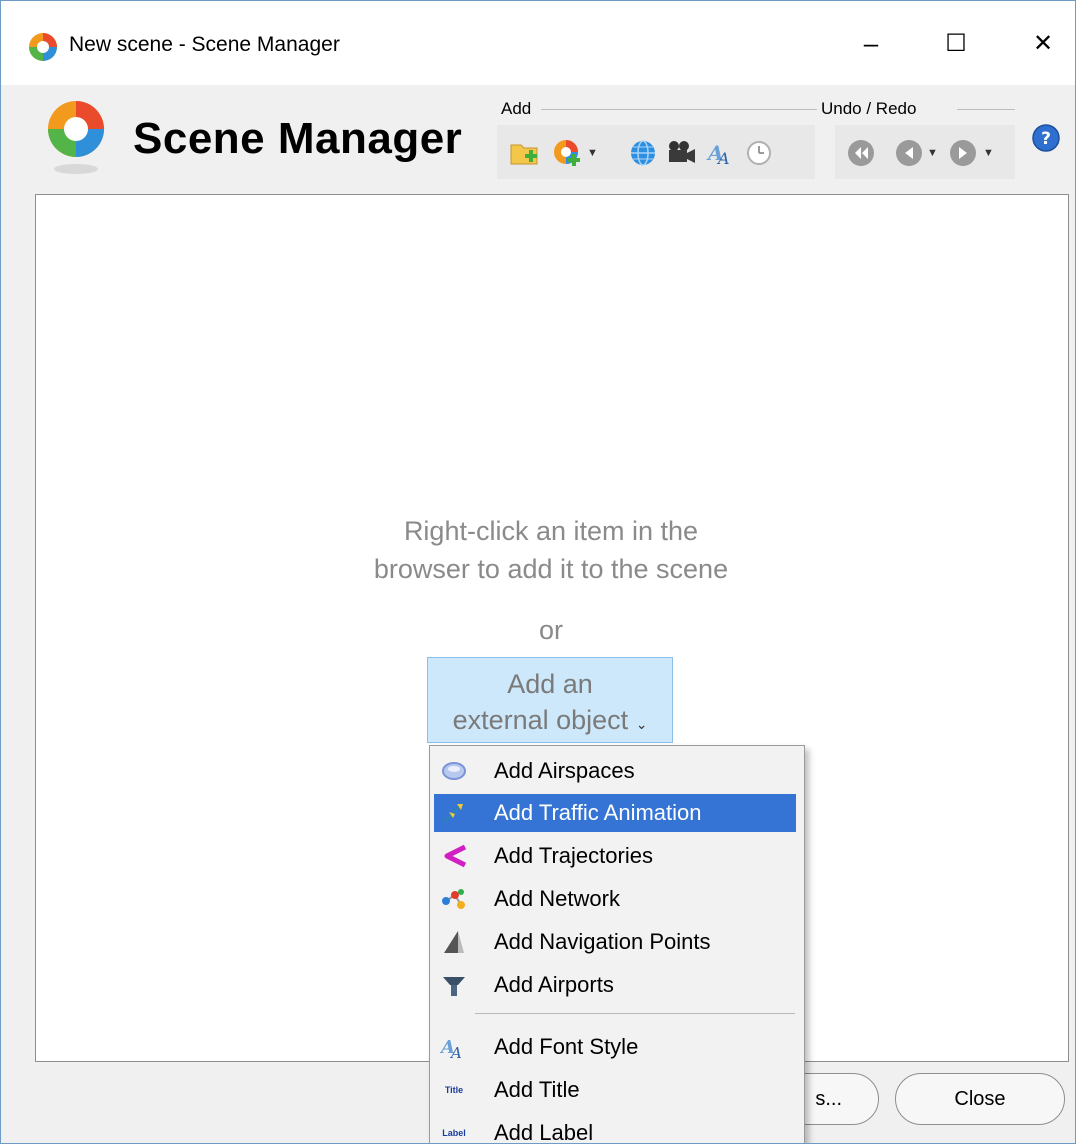 This screenshot has width=1076, height=1144. I want to click on help-icon: ?, so click(1046, 138).